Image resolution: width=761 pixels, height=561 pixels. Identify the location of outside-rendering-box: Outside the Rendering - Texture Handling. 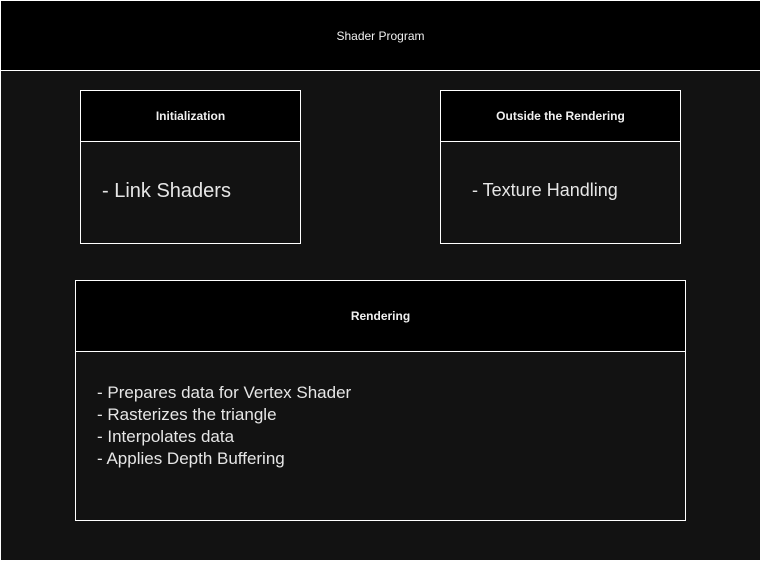
(560, 167).